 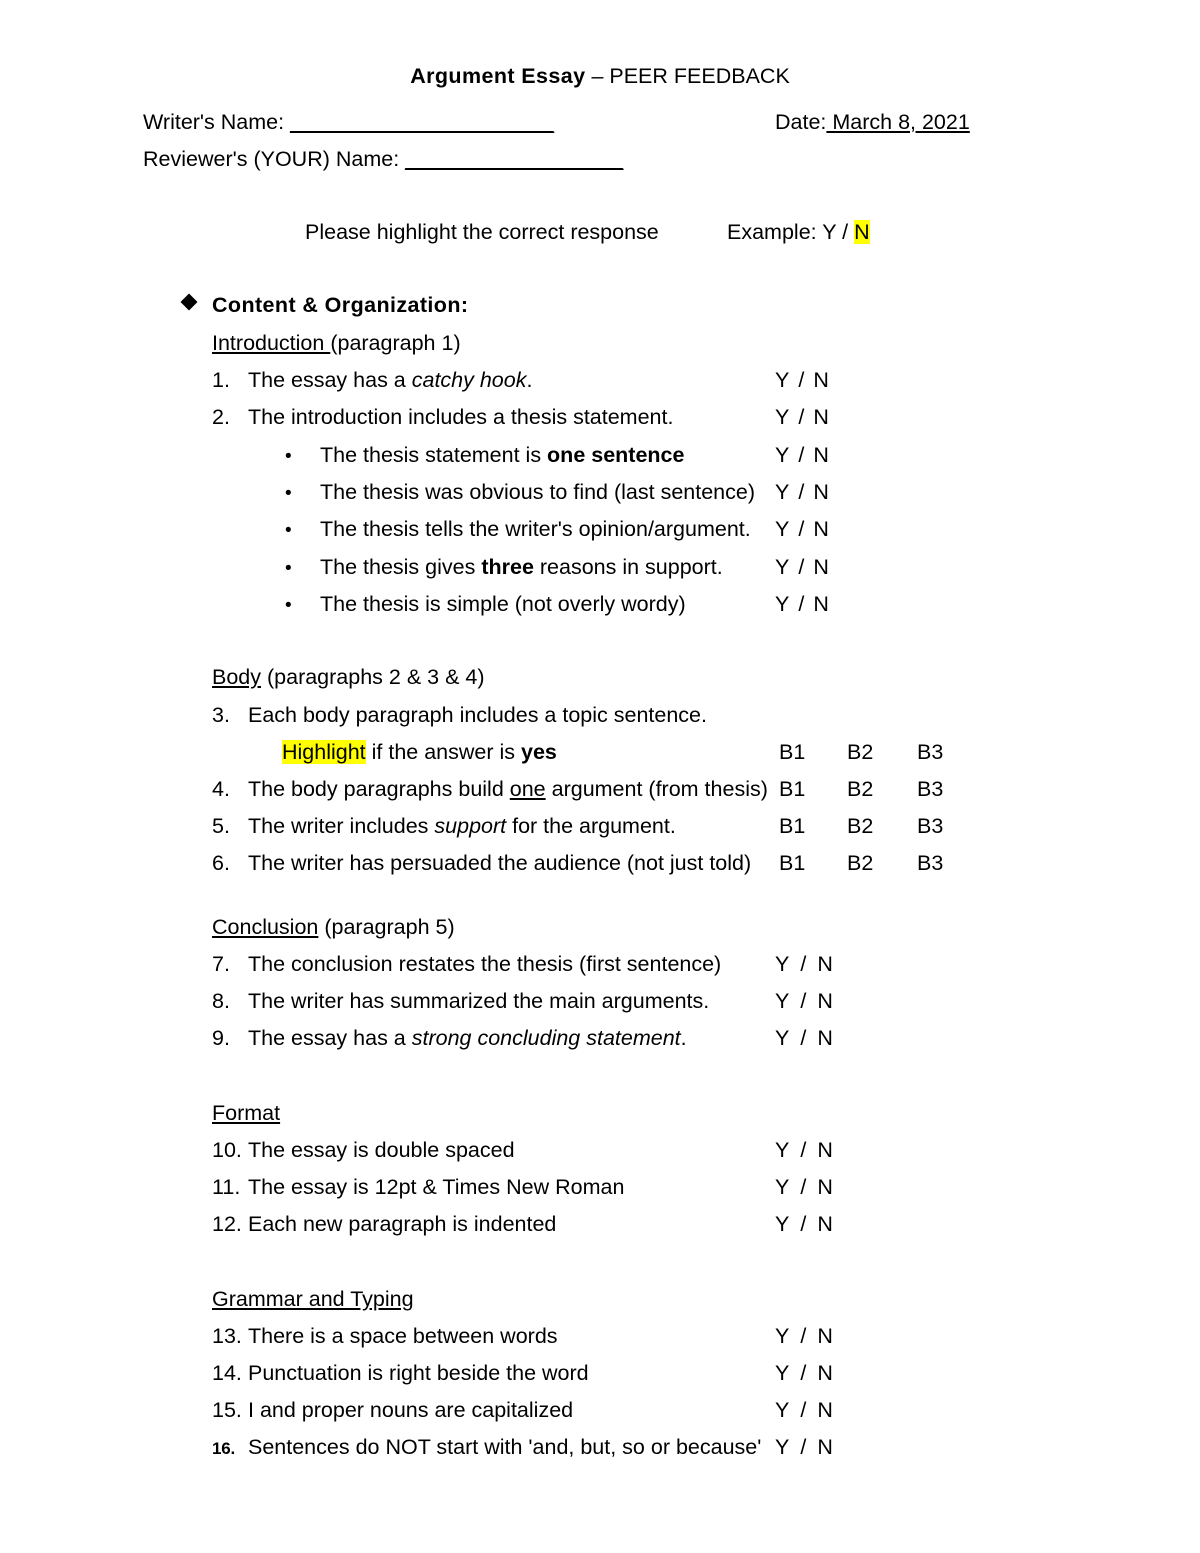 I want to click on item-text: The essay is 12pt & Times New Roman, so click(x=436, y=1187).